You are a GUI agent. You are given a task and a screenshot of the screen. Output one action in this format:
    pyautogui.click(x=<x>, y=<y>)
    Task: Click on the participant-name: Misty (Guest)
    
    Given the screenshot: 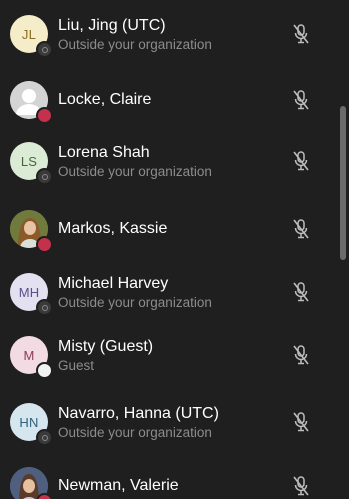 What is the action you would take?
    pyautogui.click(x=106, y=346)
    